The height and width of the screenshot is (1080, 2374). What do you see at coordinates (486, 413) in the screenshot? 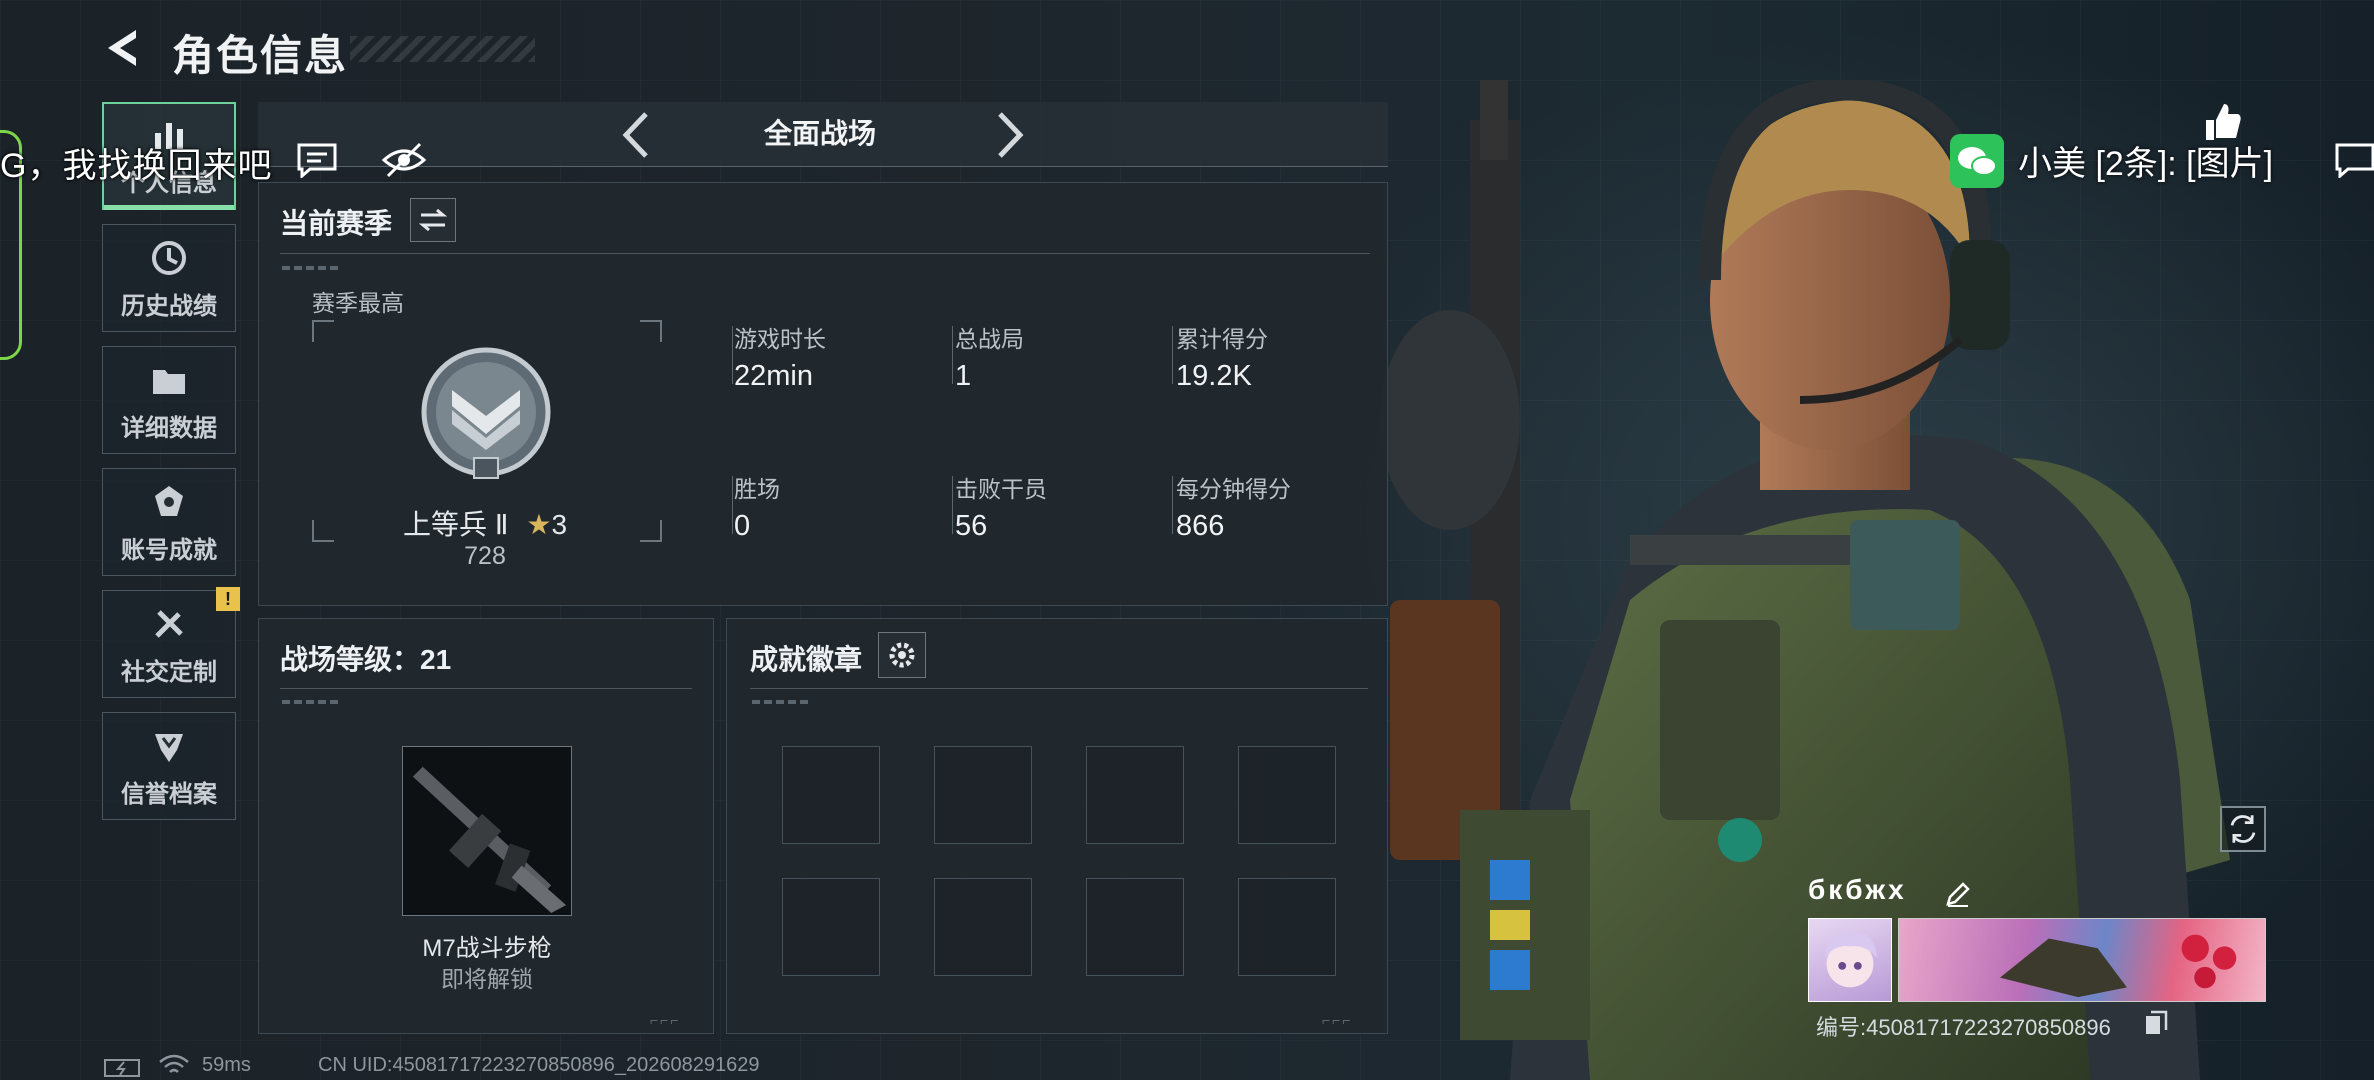
I see `rank-emblem-icon` at bounding box center [486, 413].